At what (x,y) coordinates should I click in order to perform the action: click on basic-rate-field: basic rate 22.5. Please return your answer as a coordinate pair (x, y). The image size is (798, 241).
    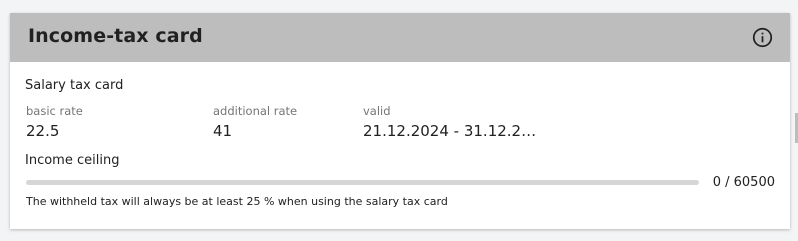
    Looking at the image, I should click on (54, 122).